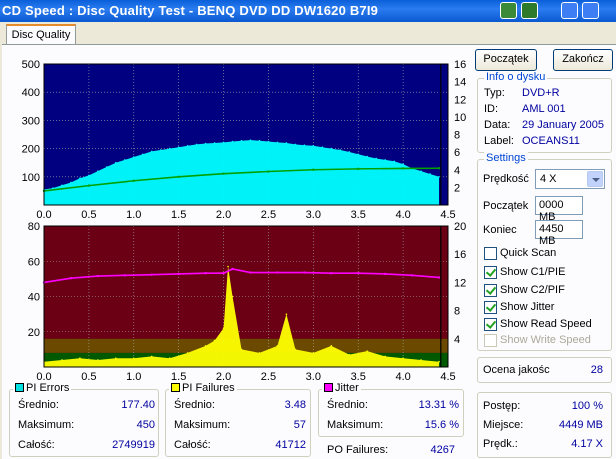 This screenshot has height=459, width=616. I want to click on save-icon, so click(508, 10).